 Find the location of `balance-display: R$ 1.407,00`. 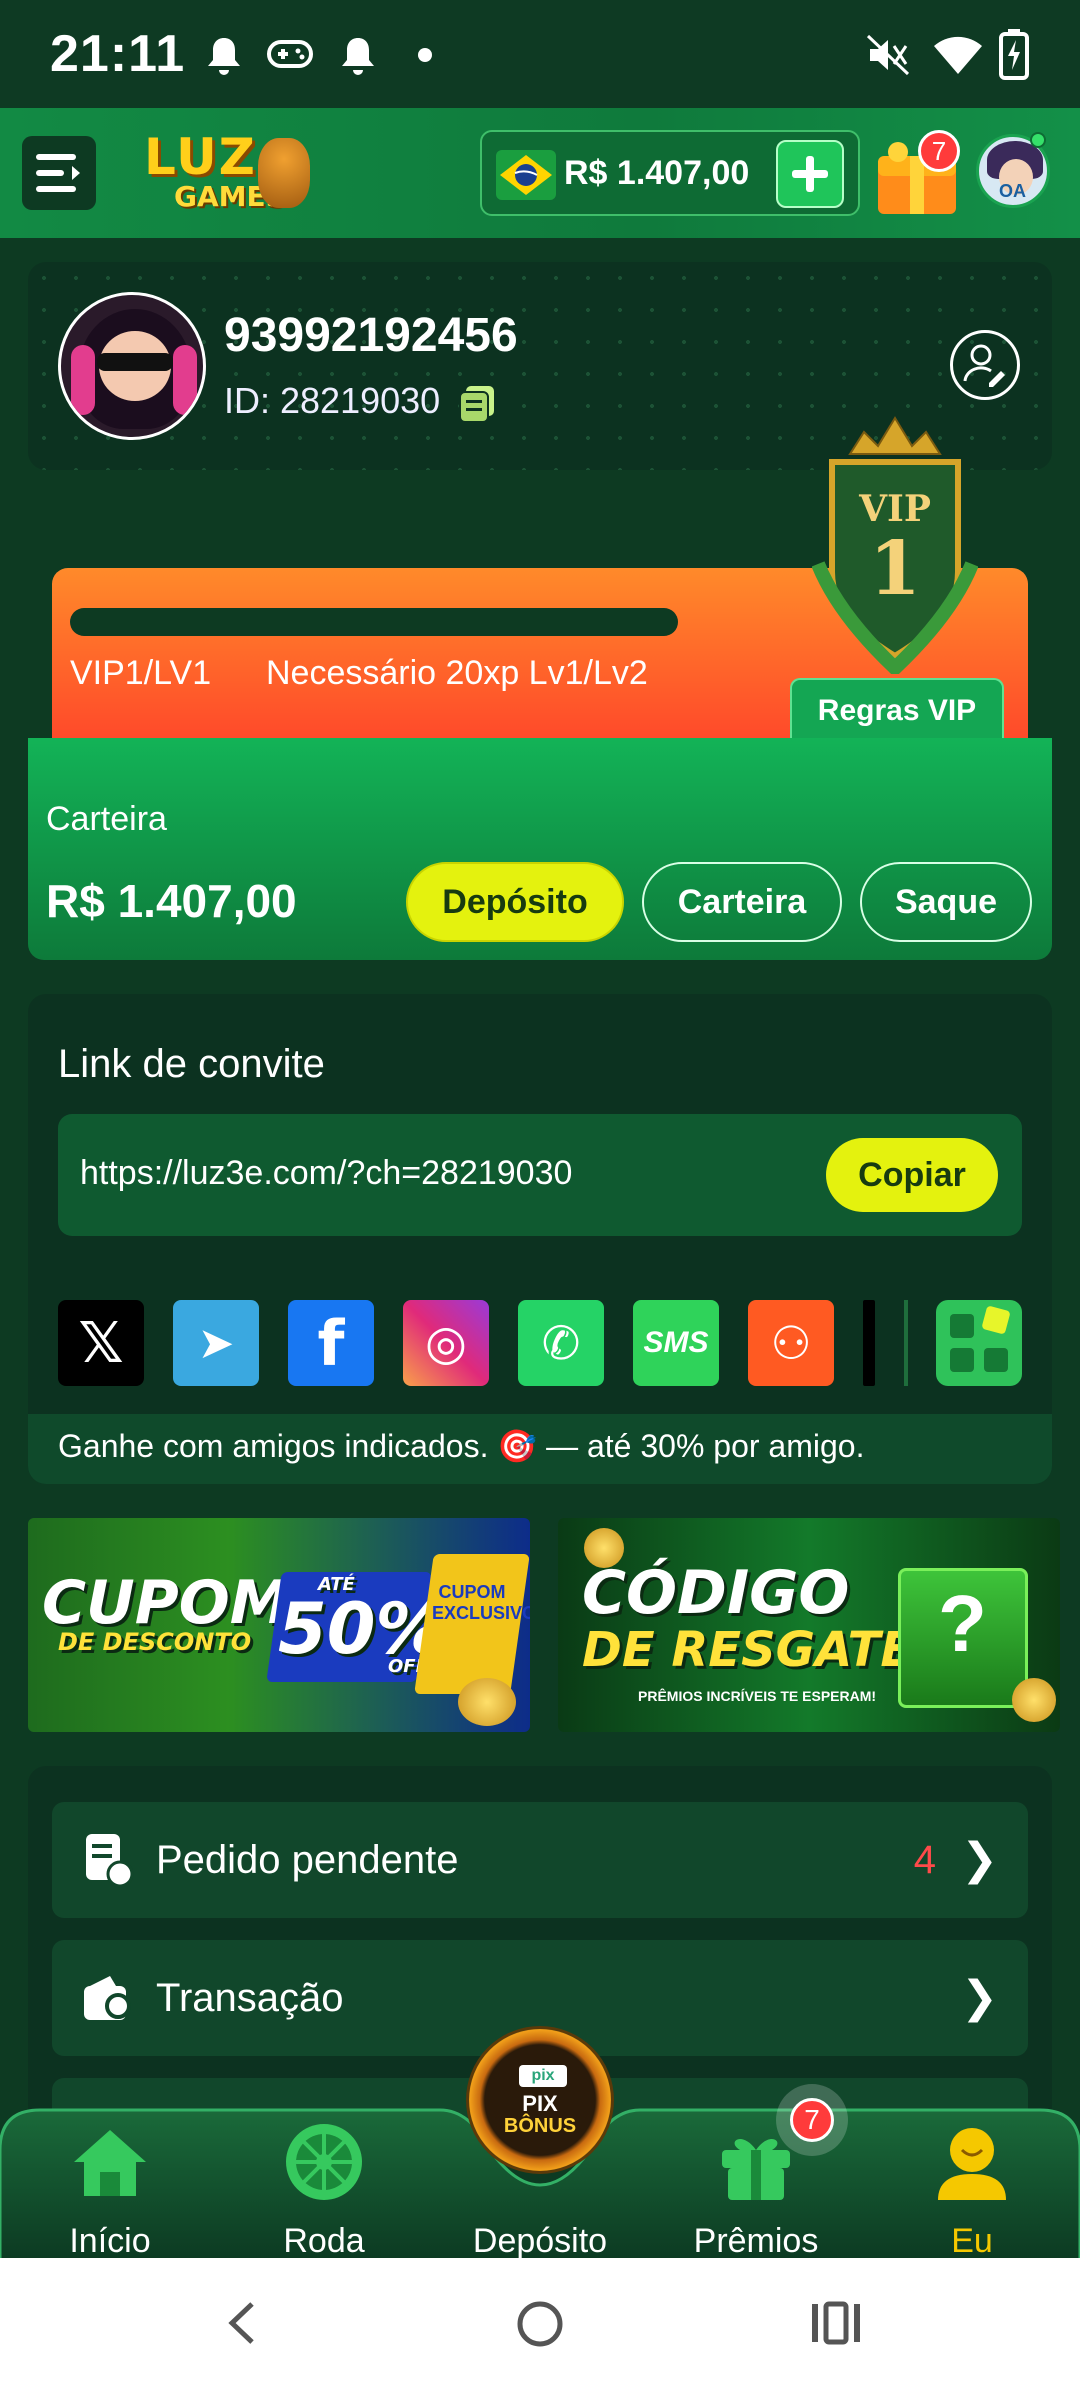

balance-display: R$ 1.407,00 is located at coordinates (670, 173).